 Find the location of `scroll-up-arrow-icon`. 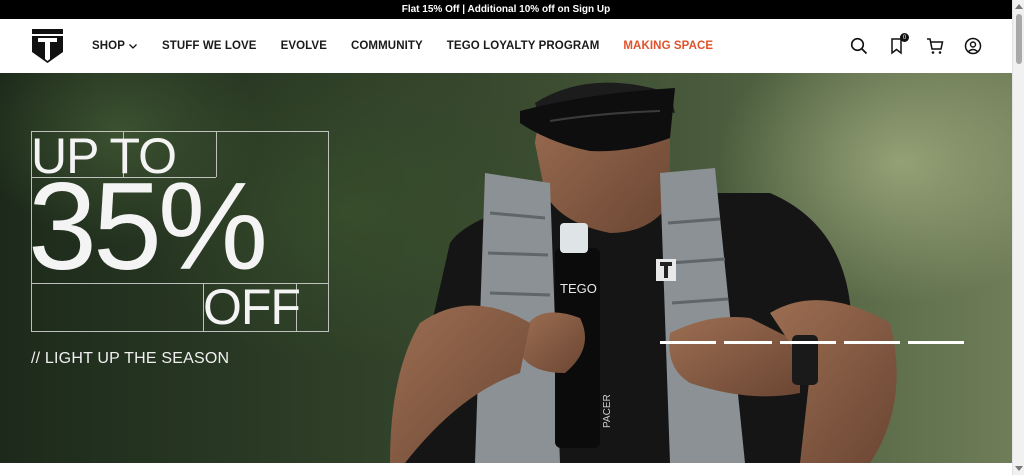

scroll-up-arrow-icon is located at coordinates (1019, 6).